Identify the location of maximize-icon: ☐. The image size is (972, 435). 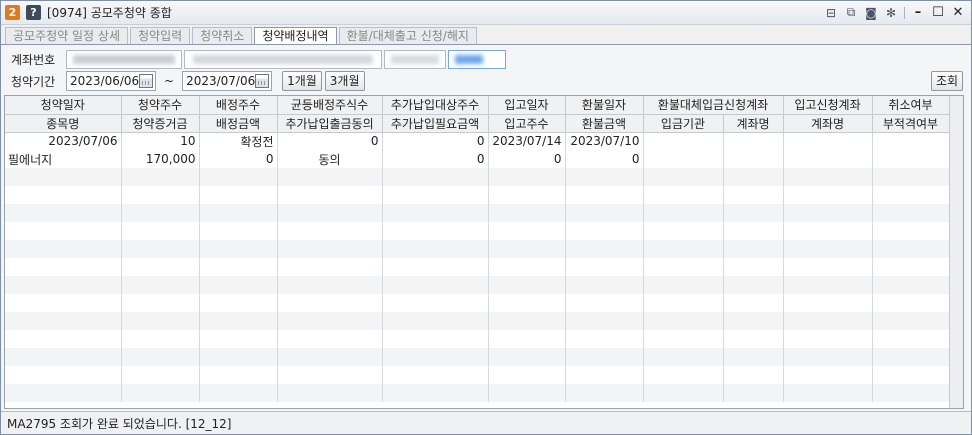
(938, 12).